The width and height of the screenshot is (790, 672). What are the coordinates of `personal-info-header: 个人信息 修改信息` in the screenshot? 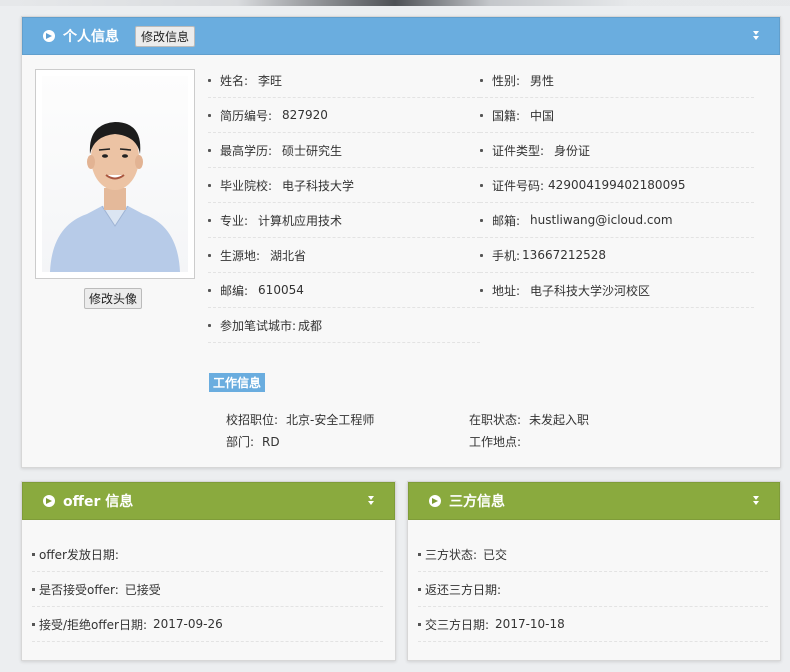 It's located at (401, 36).